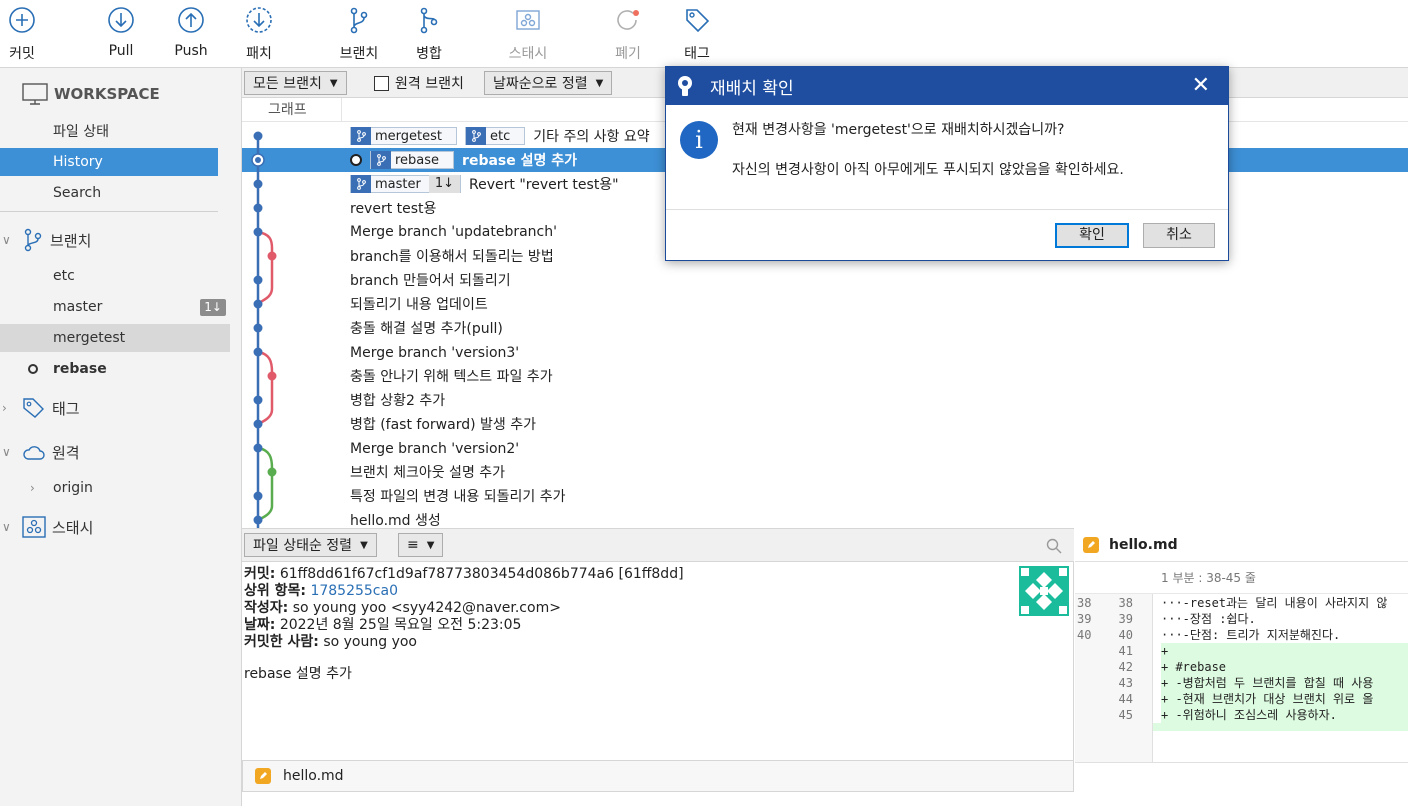  I want to click on branch-rebase-label: rebase, so click(80, 369).